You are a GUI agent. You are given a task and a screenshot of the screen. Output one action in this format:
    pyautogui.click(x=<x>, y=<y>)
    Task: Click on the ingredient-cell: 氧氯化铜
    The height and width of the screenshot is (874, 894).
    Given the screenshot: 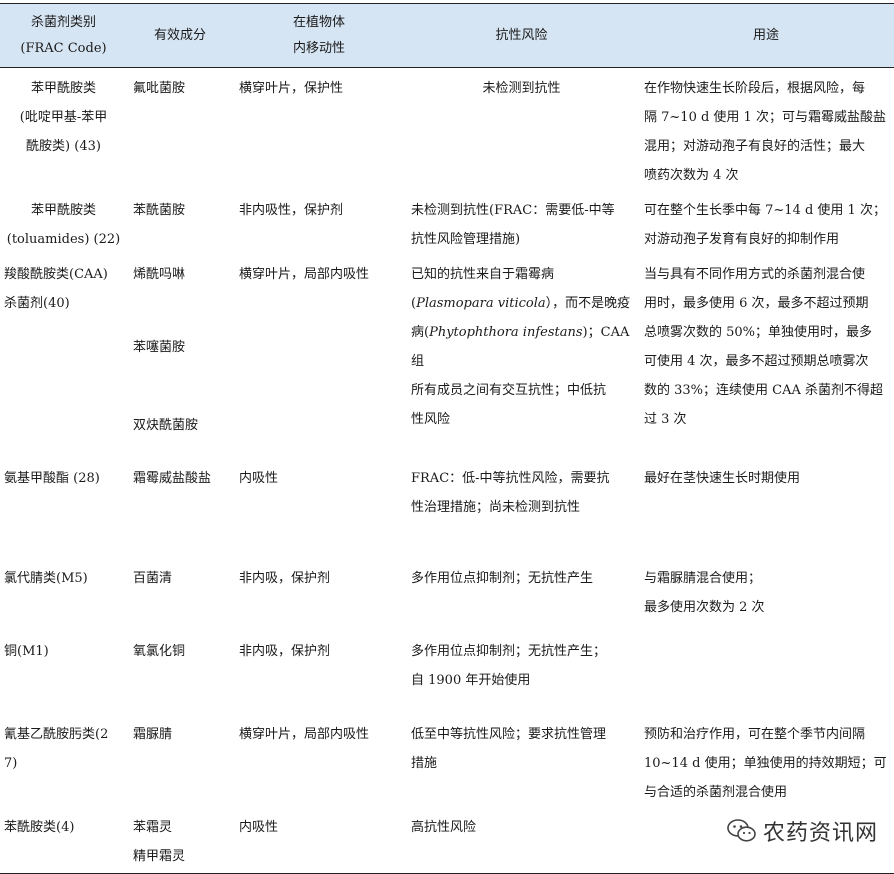 What is the action you would take?
    pyautogui.click(x=180, y=672)
    